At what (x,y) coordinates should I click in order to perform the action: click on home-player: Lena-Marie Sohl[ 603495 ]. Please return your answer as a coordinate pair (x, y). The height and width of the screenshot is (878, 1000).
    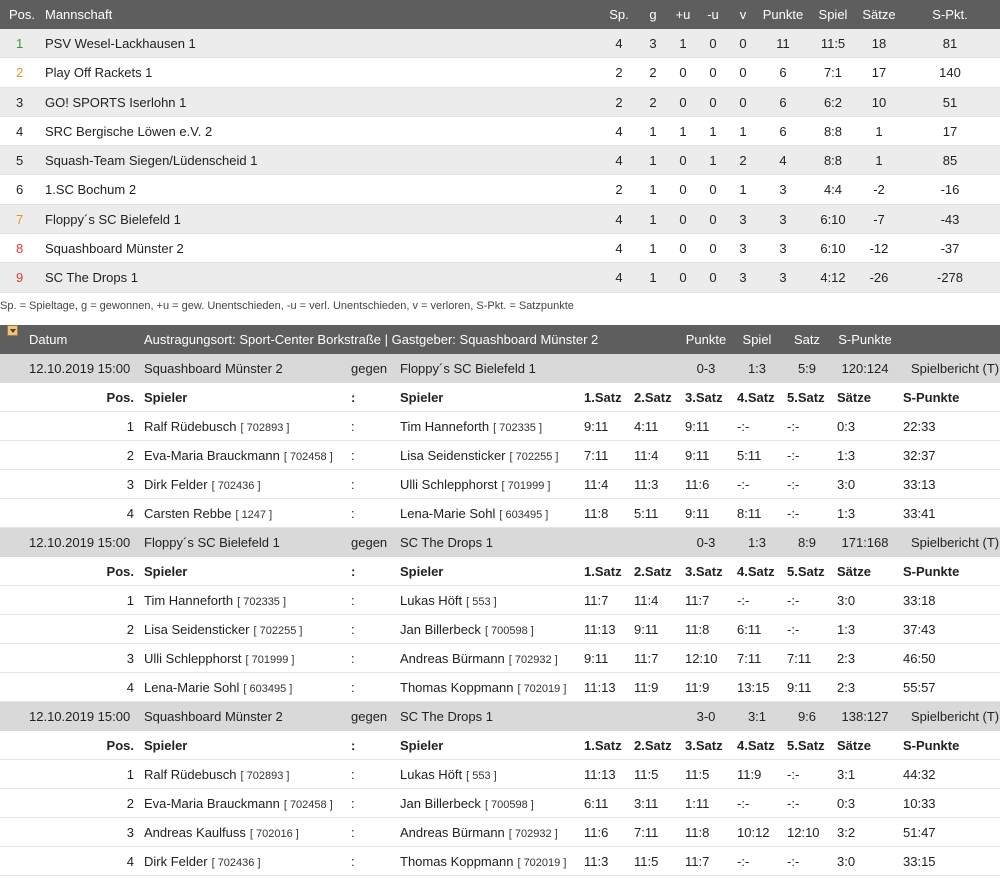
    Looking at the image, I should click on (218, 688).